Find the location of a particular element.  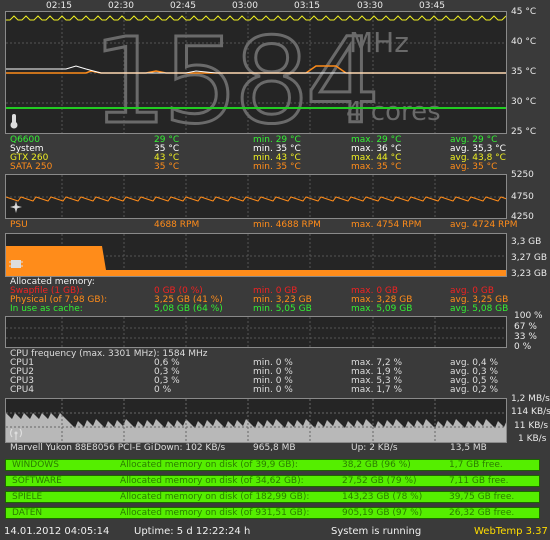

cpu-row: CPU4 0 % min. 0 % max. 1,7 % avg. 0,2 % is located at coordinates (280, 390).